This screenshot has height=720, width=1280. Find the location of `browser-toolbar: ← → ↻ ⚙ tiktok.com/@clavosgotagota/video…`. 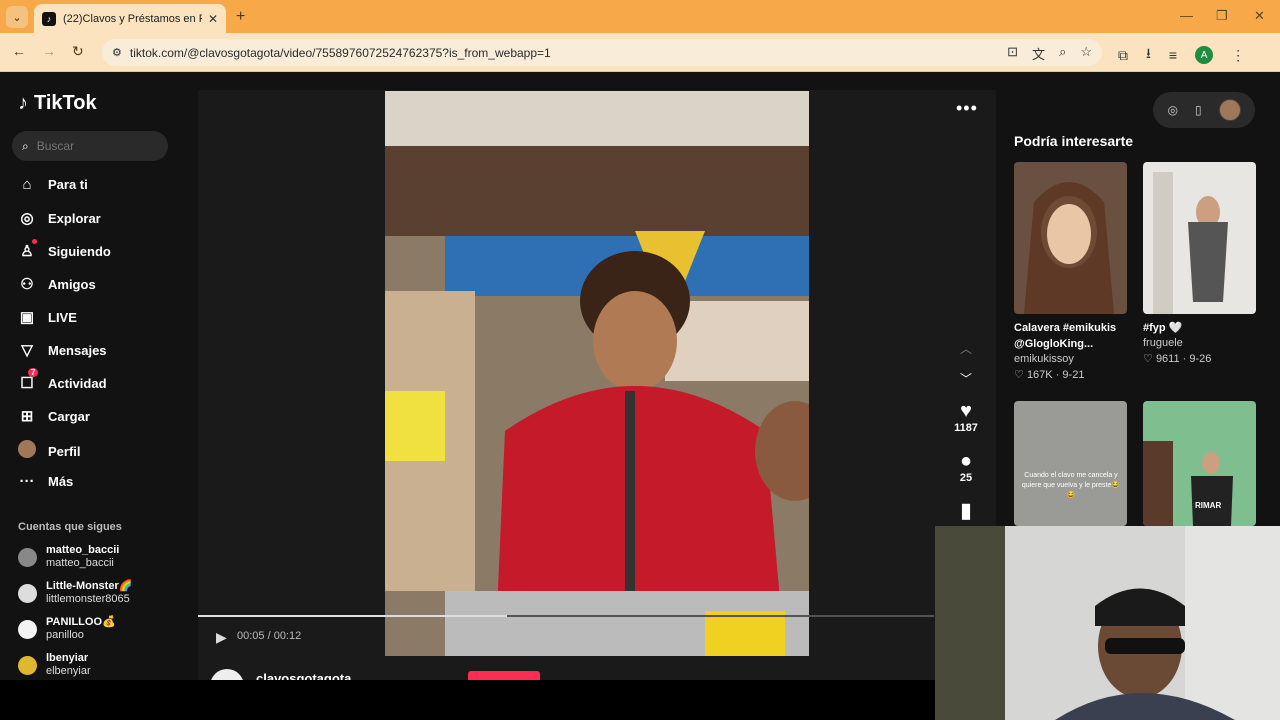

browser-toolbar: ← → ↻ ⚙ tiktok.com/@clavosgotagota/video… is located at coordinates (640, 52).